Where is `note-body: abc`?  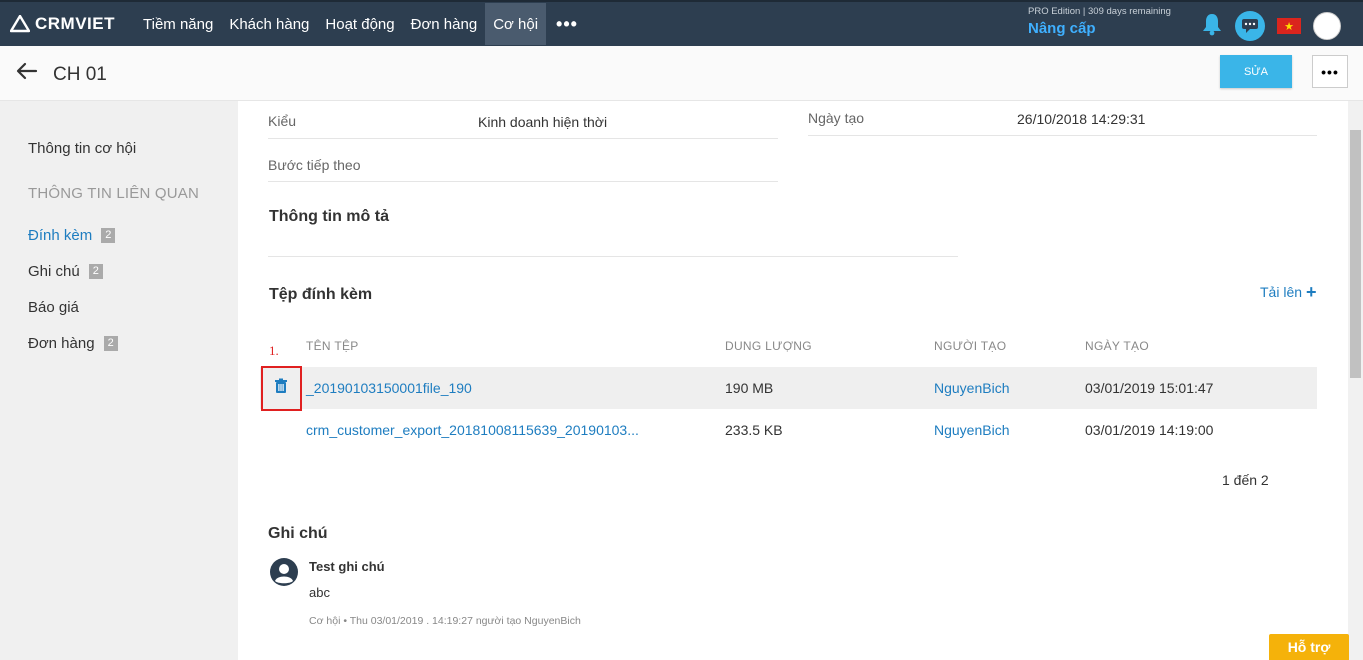
note-body: abc is located at coordinates (319, 592).